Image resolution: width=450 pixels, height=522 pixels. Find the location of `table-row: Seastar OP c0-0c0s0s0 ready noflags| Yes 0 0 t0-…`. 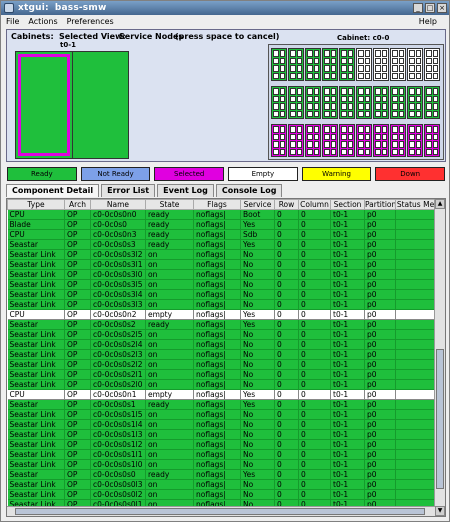

table-row: Seastar OP c0-0c0s0s0 ready noflags| Yes 0 0 t0-… is located at coordinates (221, 474).